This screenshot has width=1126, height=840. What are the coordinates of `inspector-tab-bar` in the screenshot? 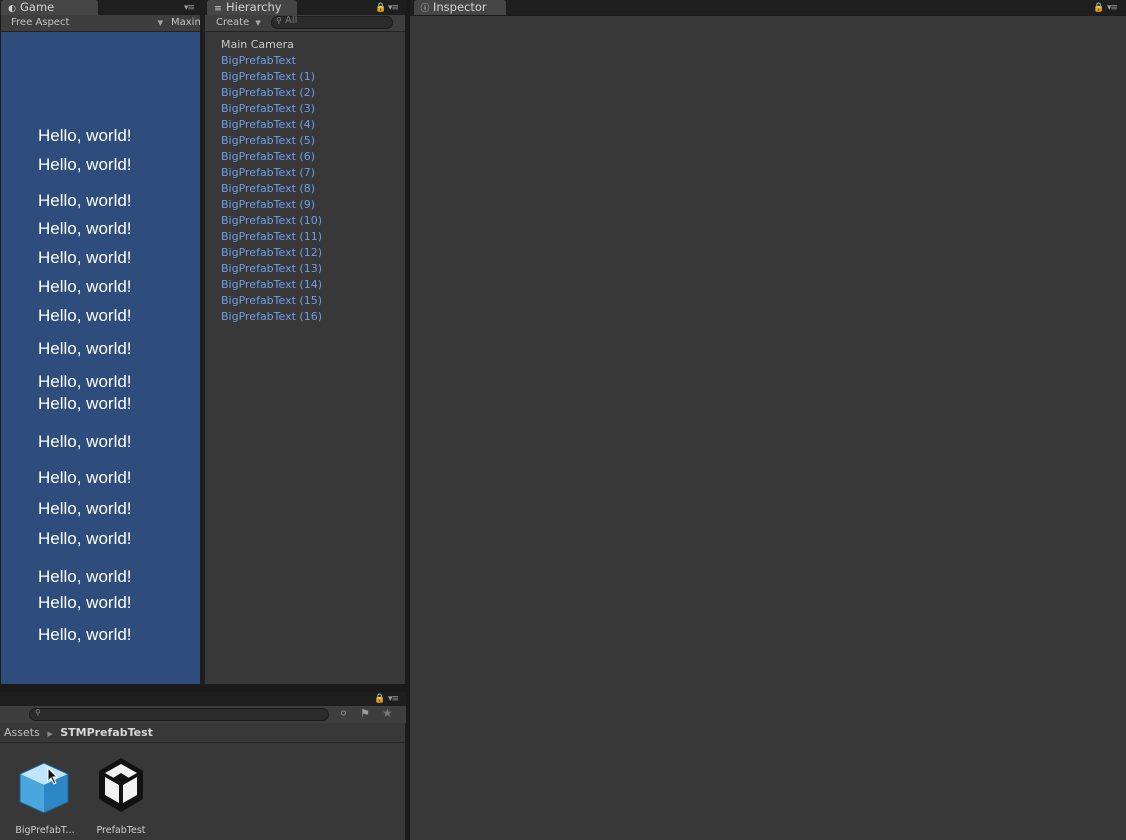 It's located at (768, 7).